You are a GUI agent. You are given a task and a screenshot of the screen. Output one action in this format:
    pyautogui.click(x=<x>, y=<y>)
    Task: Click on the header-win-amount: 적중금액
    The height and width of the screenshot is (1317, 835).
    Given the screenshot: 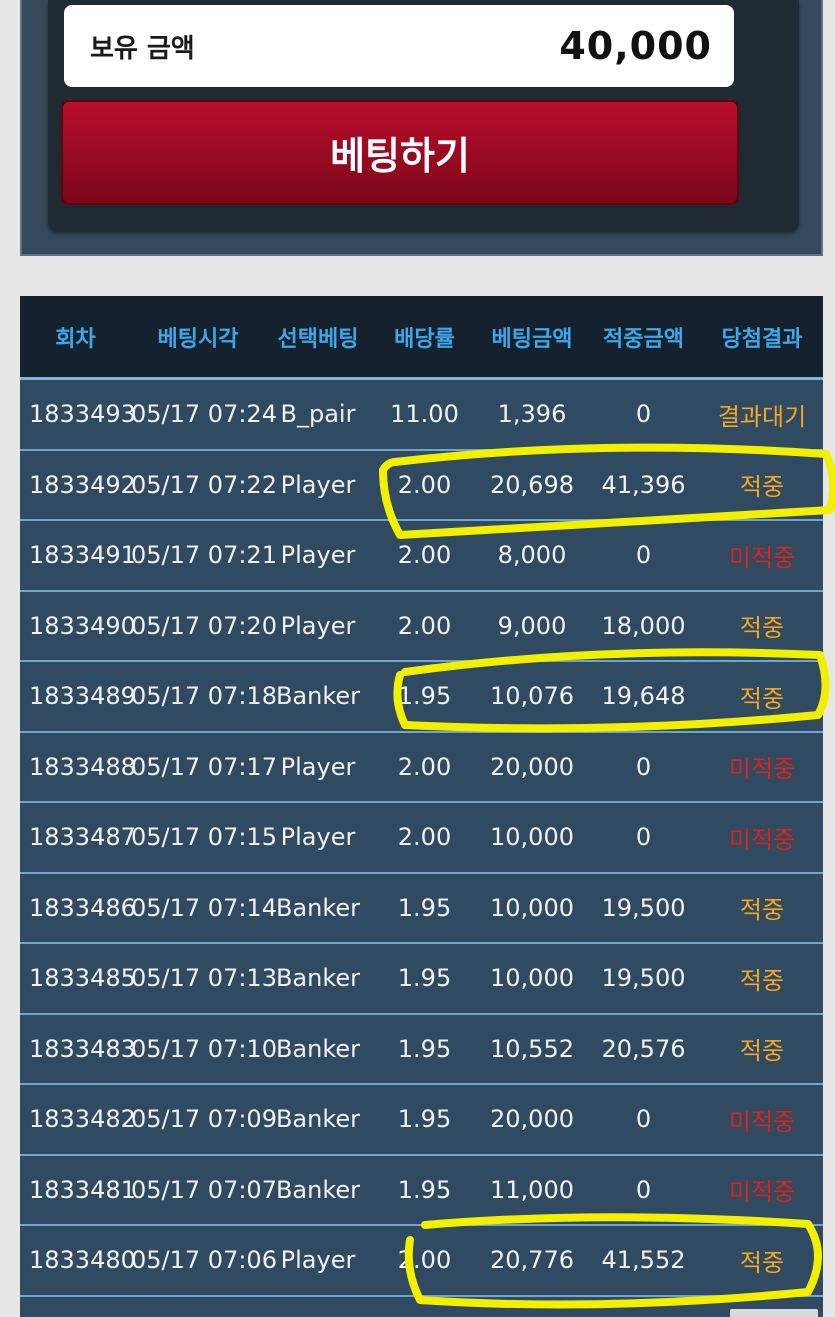 What is the action you would take?
    pyautogui.click(x=643, y=337)
    